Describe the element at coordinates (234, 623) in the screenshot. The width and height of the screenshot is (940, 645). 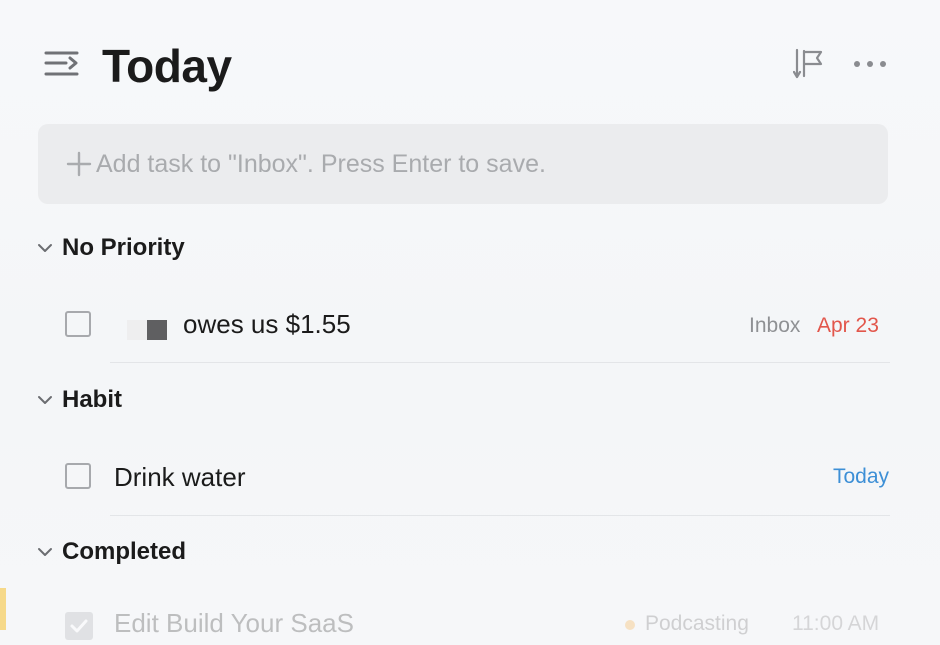
I see `task-title: Edit Build Your SaaS` at that location.